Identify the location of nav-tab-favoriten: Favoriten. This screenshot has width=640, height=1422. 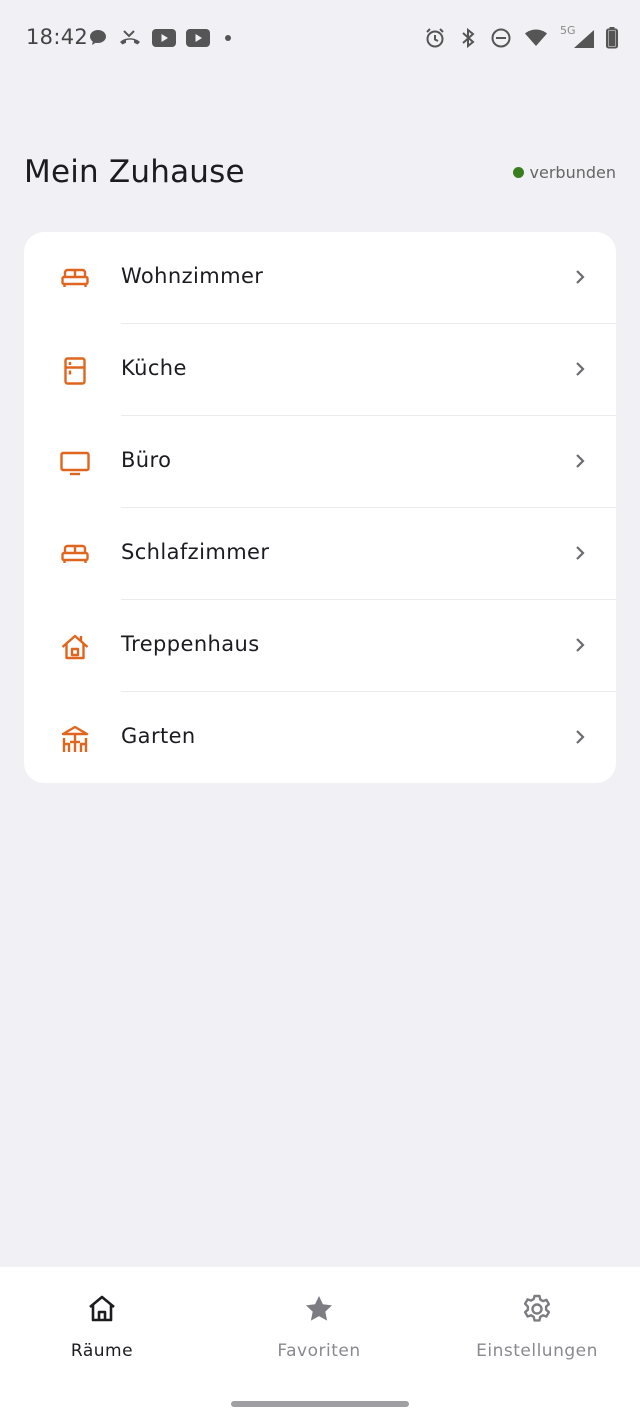
(319, 1322).